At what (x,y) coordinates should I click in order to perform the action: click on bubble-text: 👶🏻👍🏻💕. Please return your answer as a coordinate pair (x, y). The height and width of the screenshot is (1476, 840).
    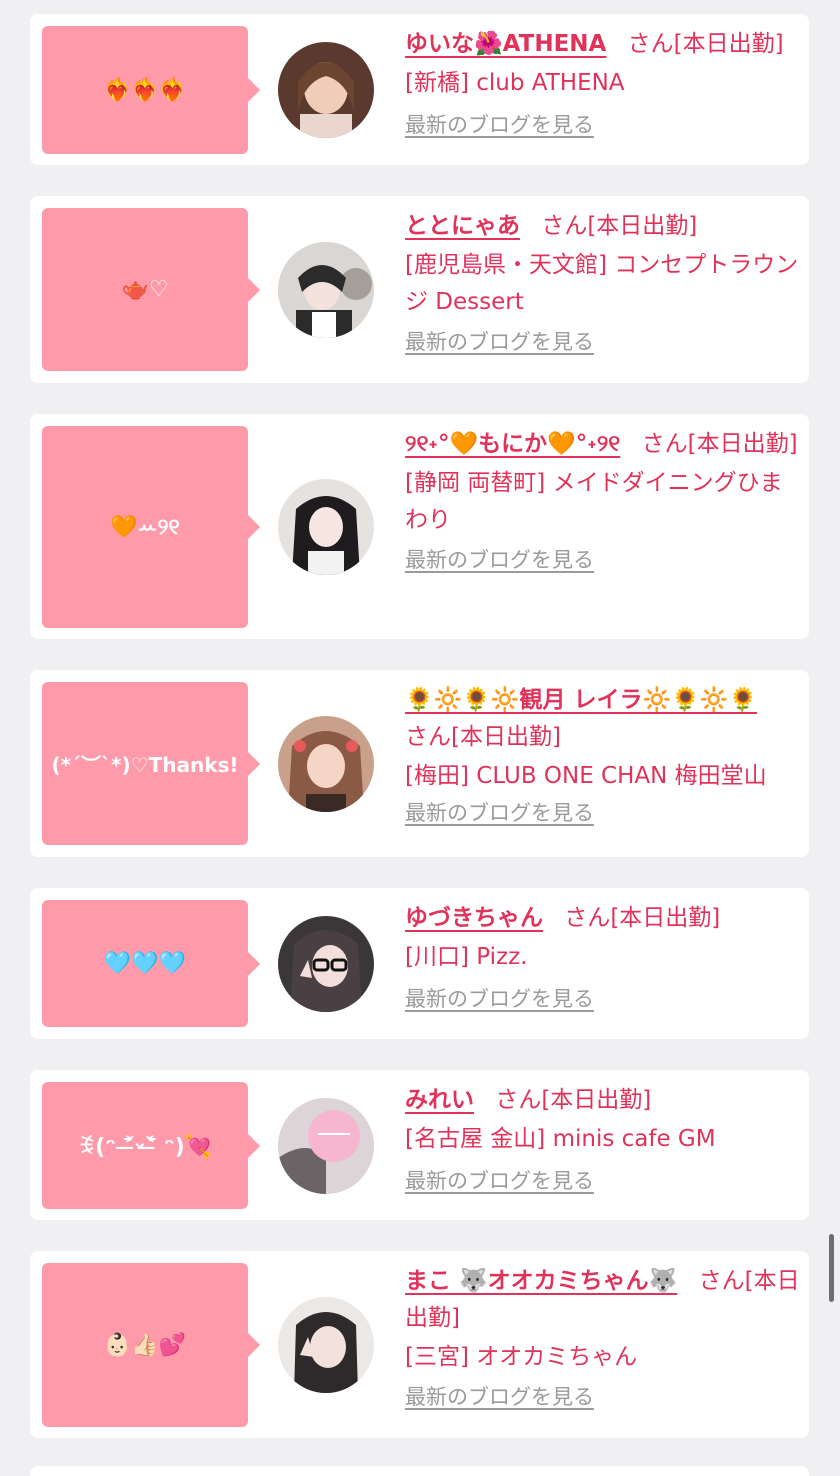
    Looking at the image, I should click on (145, 1345).